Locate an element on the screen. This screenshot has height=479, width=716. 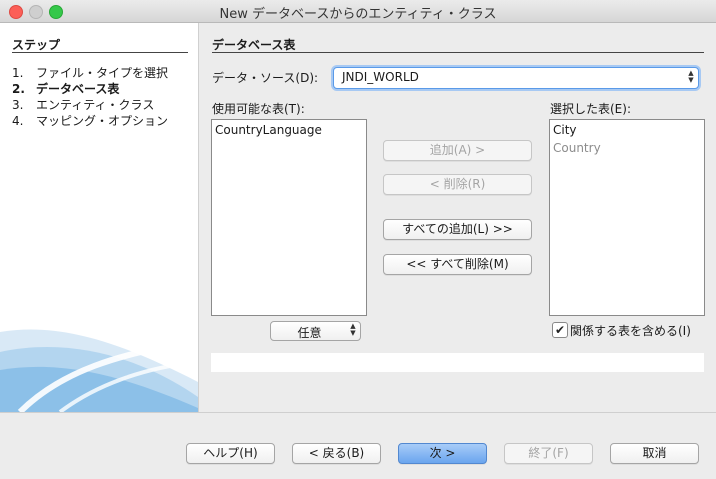
status-message-area is located at coordinates (457, 362).